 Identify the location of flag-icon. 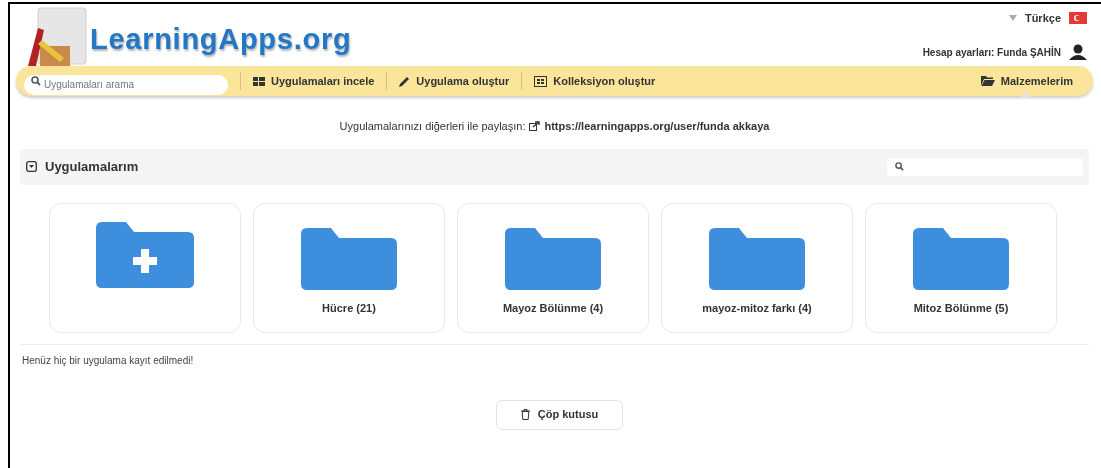
(1078, 18).